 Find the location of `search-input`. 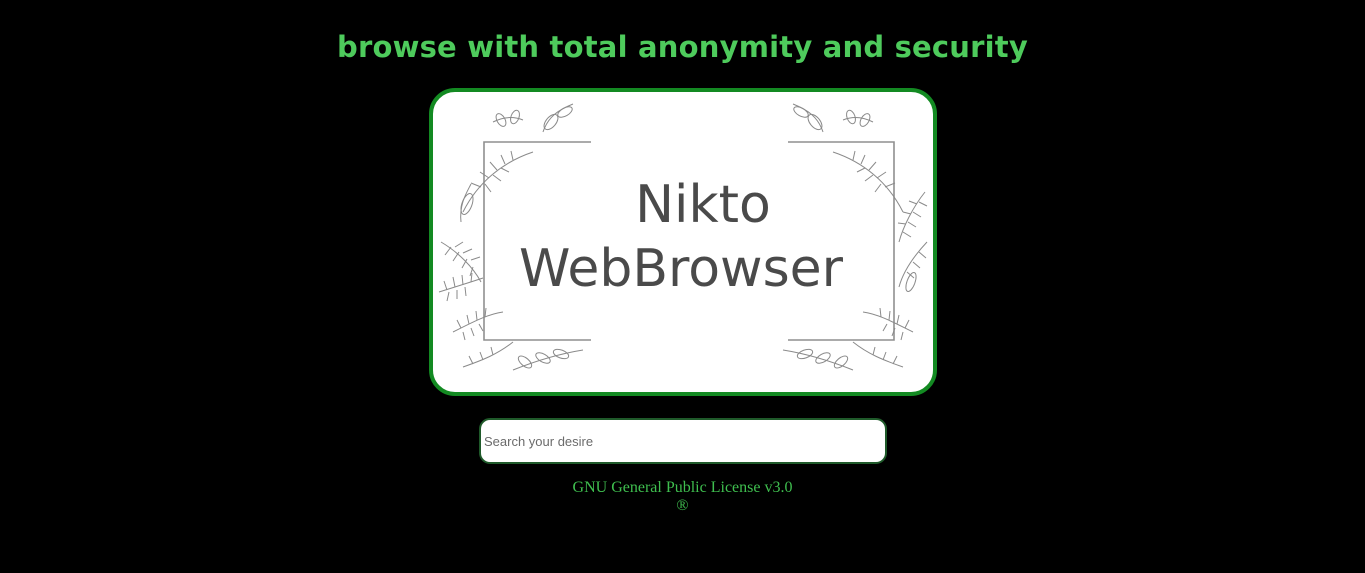

search-input is located at coordinates (683, 441).